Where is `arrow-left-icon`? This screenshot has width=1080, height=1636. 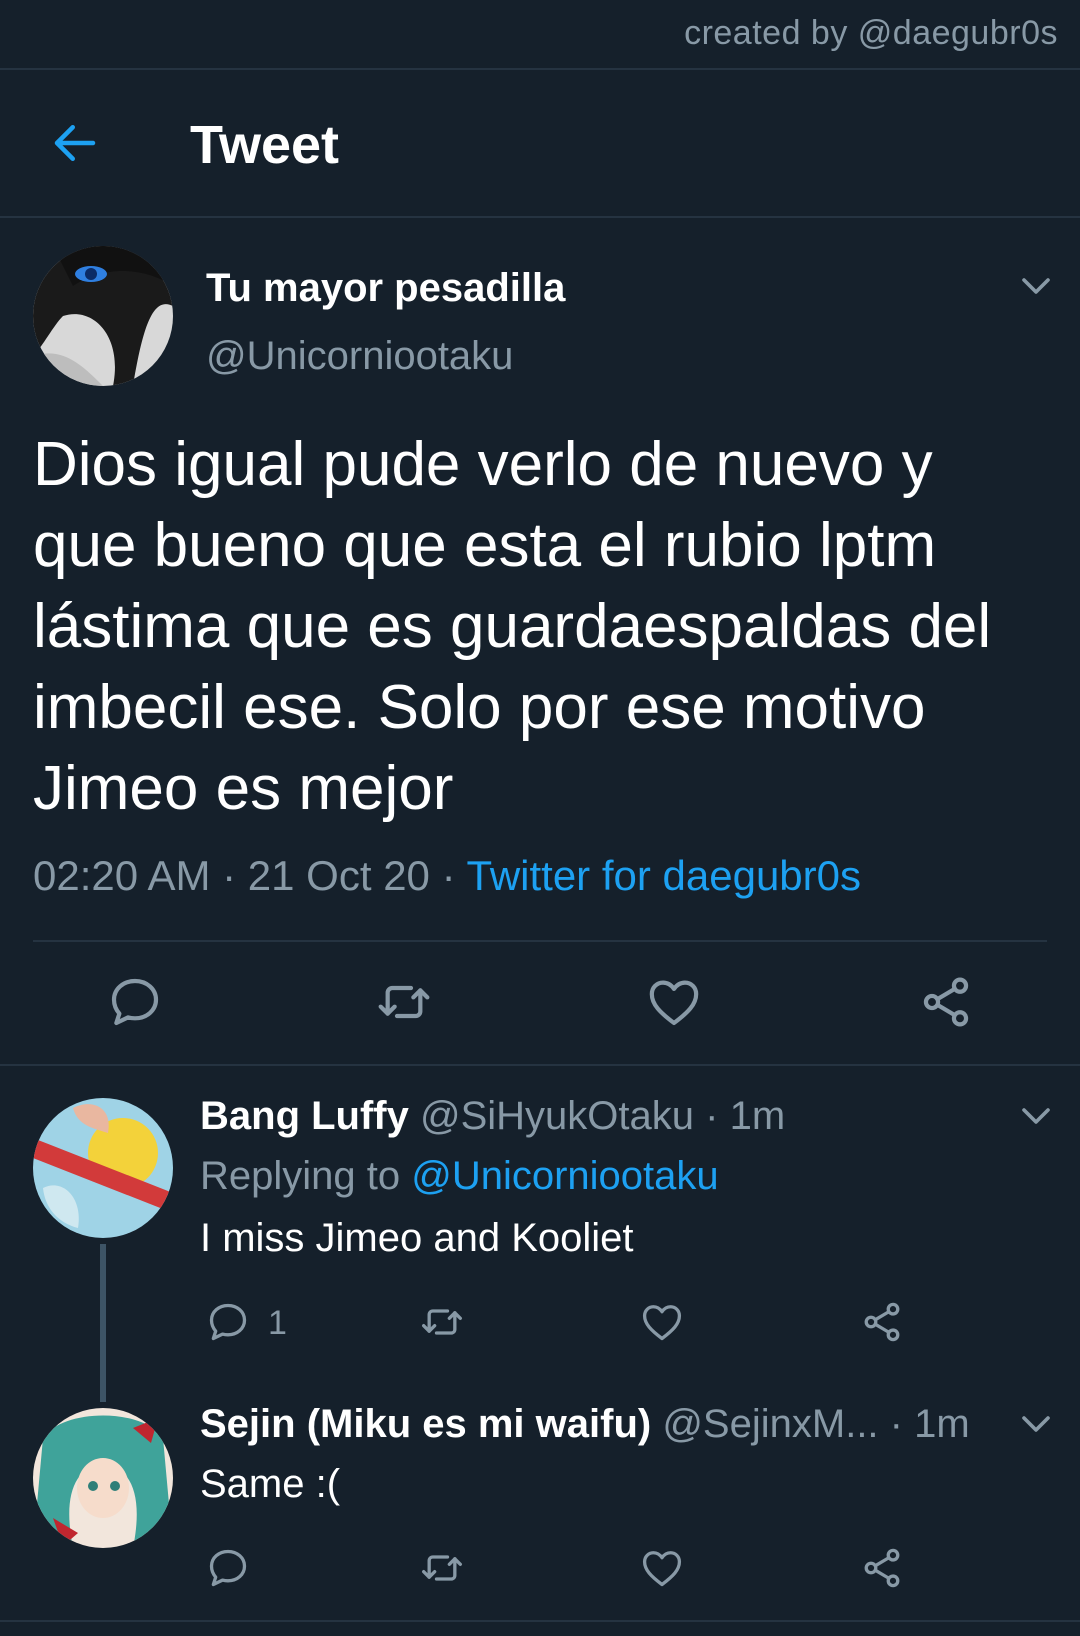
arrow-left-icon is located at coordinates (75, 143).